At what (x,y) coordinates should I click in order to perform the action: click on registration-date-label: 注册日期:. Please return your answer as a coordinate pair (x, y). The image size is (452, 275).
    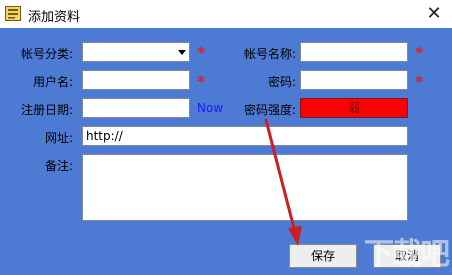
    Looking at the image, I should click on (46, 110).